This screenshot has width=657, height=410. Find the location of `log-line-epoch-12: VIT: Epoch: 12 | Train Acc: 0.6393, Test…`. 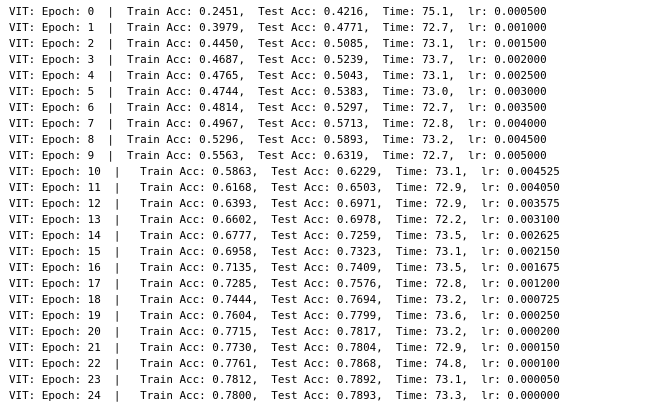

log-line-epoch-12: VIT: Epoch: 12 | Train Acc: 0.6393, Test… is located at coordinates (284, 203).